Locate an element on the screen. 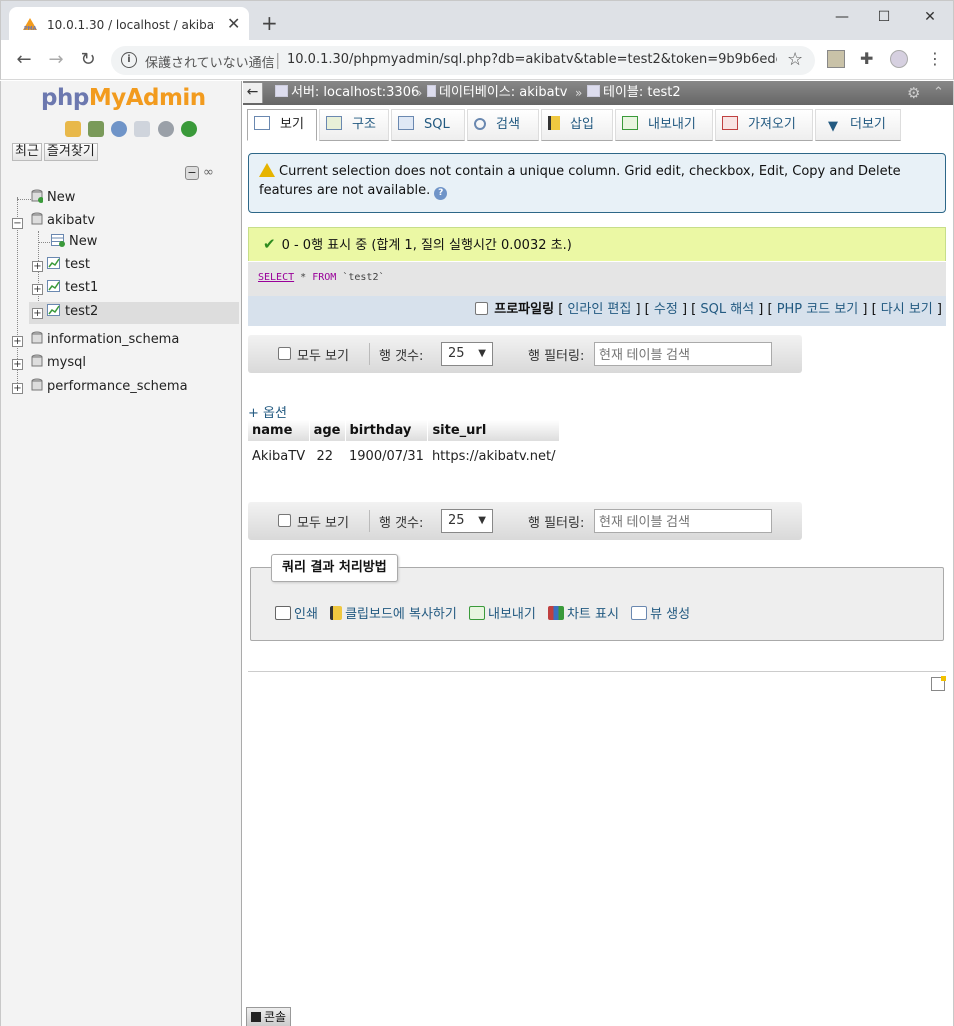 The width and height of the screenshot is (954, 1026). tree-item-new-database: New is located at coordinates (53, 198).